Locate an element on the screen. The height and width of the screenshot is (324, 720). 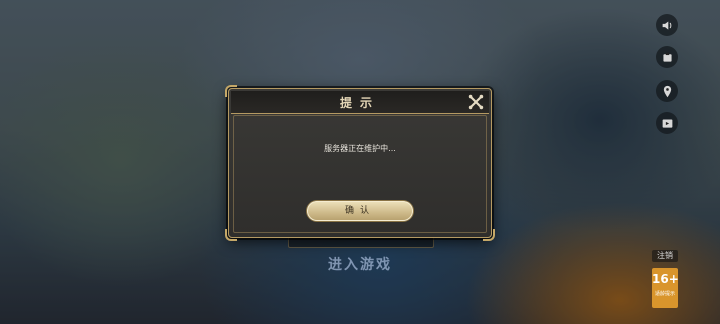
dialog-title-bar: 提示 is located at coordinates (360, 102).